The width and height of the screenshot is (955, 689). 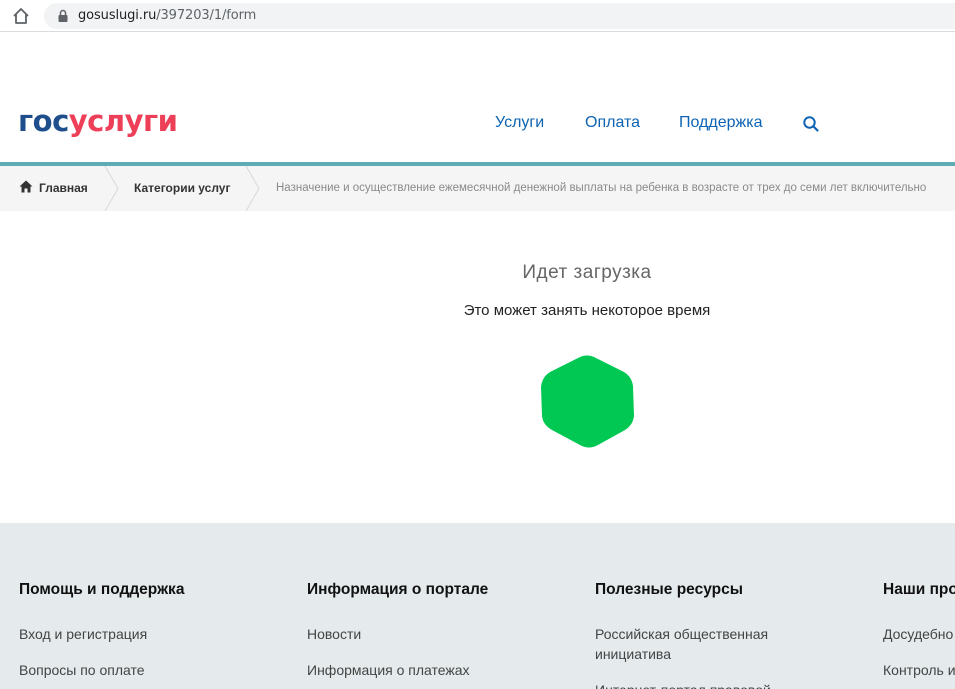 I want to click on footer-link: Информация о платежах, so click(x=388, y=670).